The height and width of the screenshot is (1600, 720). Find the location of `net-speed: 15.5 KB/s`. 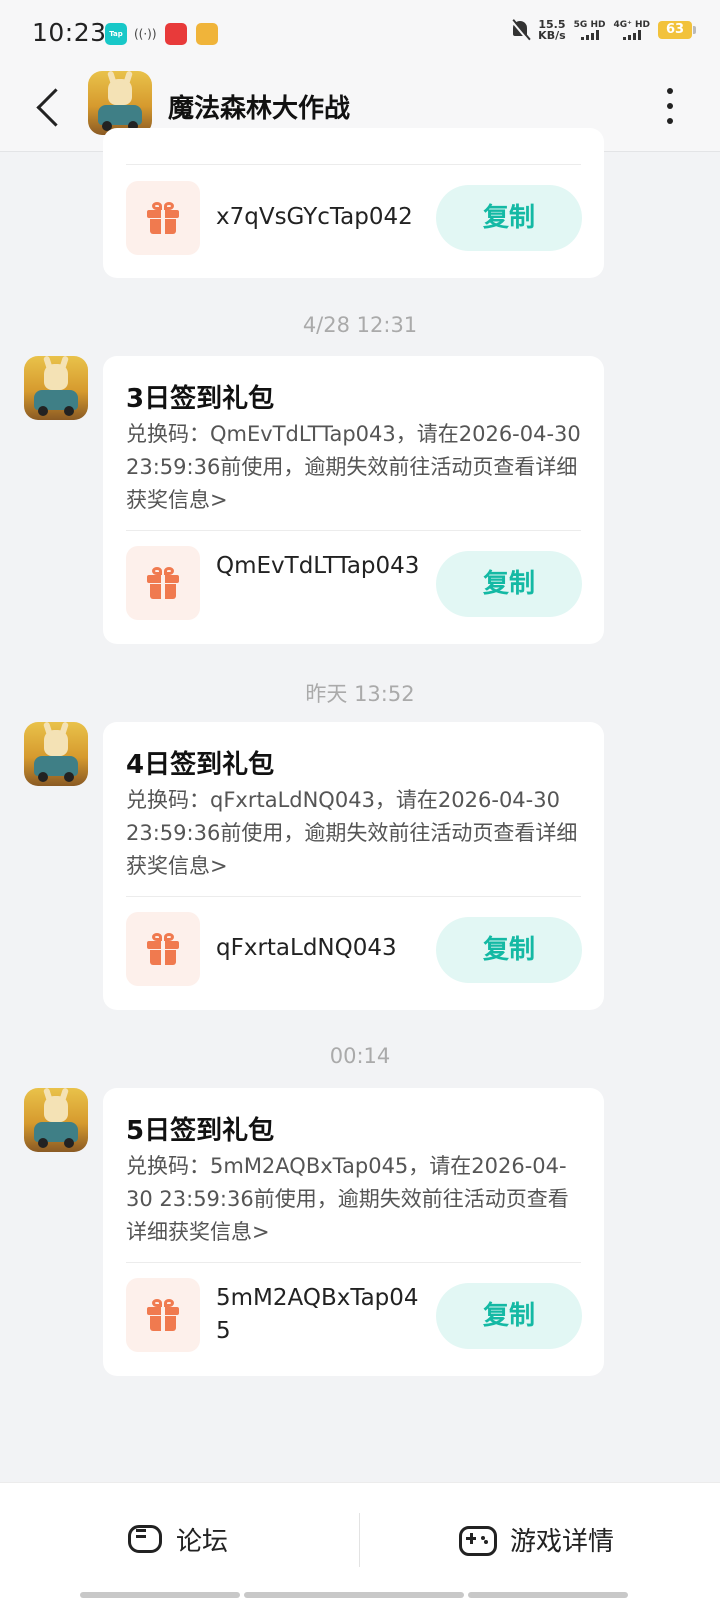

net-speed: 15.5 KB/s is located at coordinates (551, 30).